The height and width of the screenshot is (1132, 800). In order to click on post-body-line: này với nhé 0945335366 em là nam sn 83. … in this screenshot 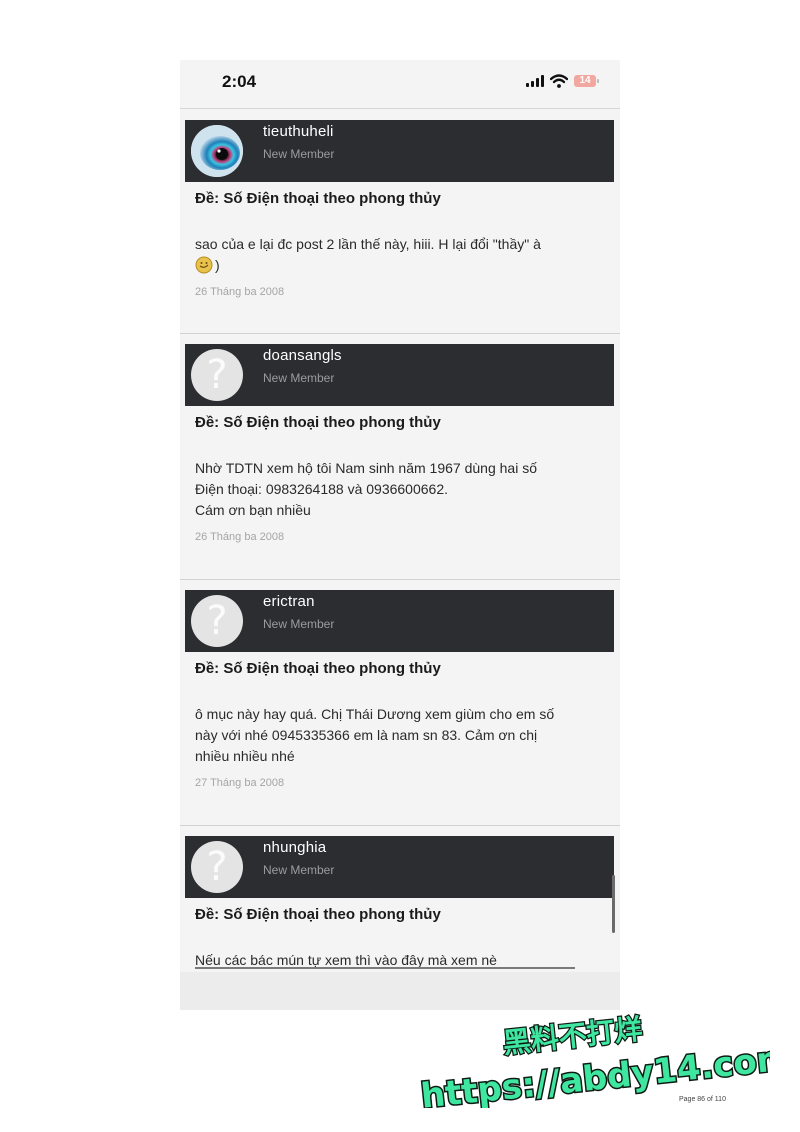, I will do `click(366, 735)`.